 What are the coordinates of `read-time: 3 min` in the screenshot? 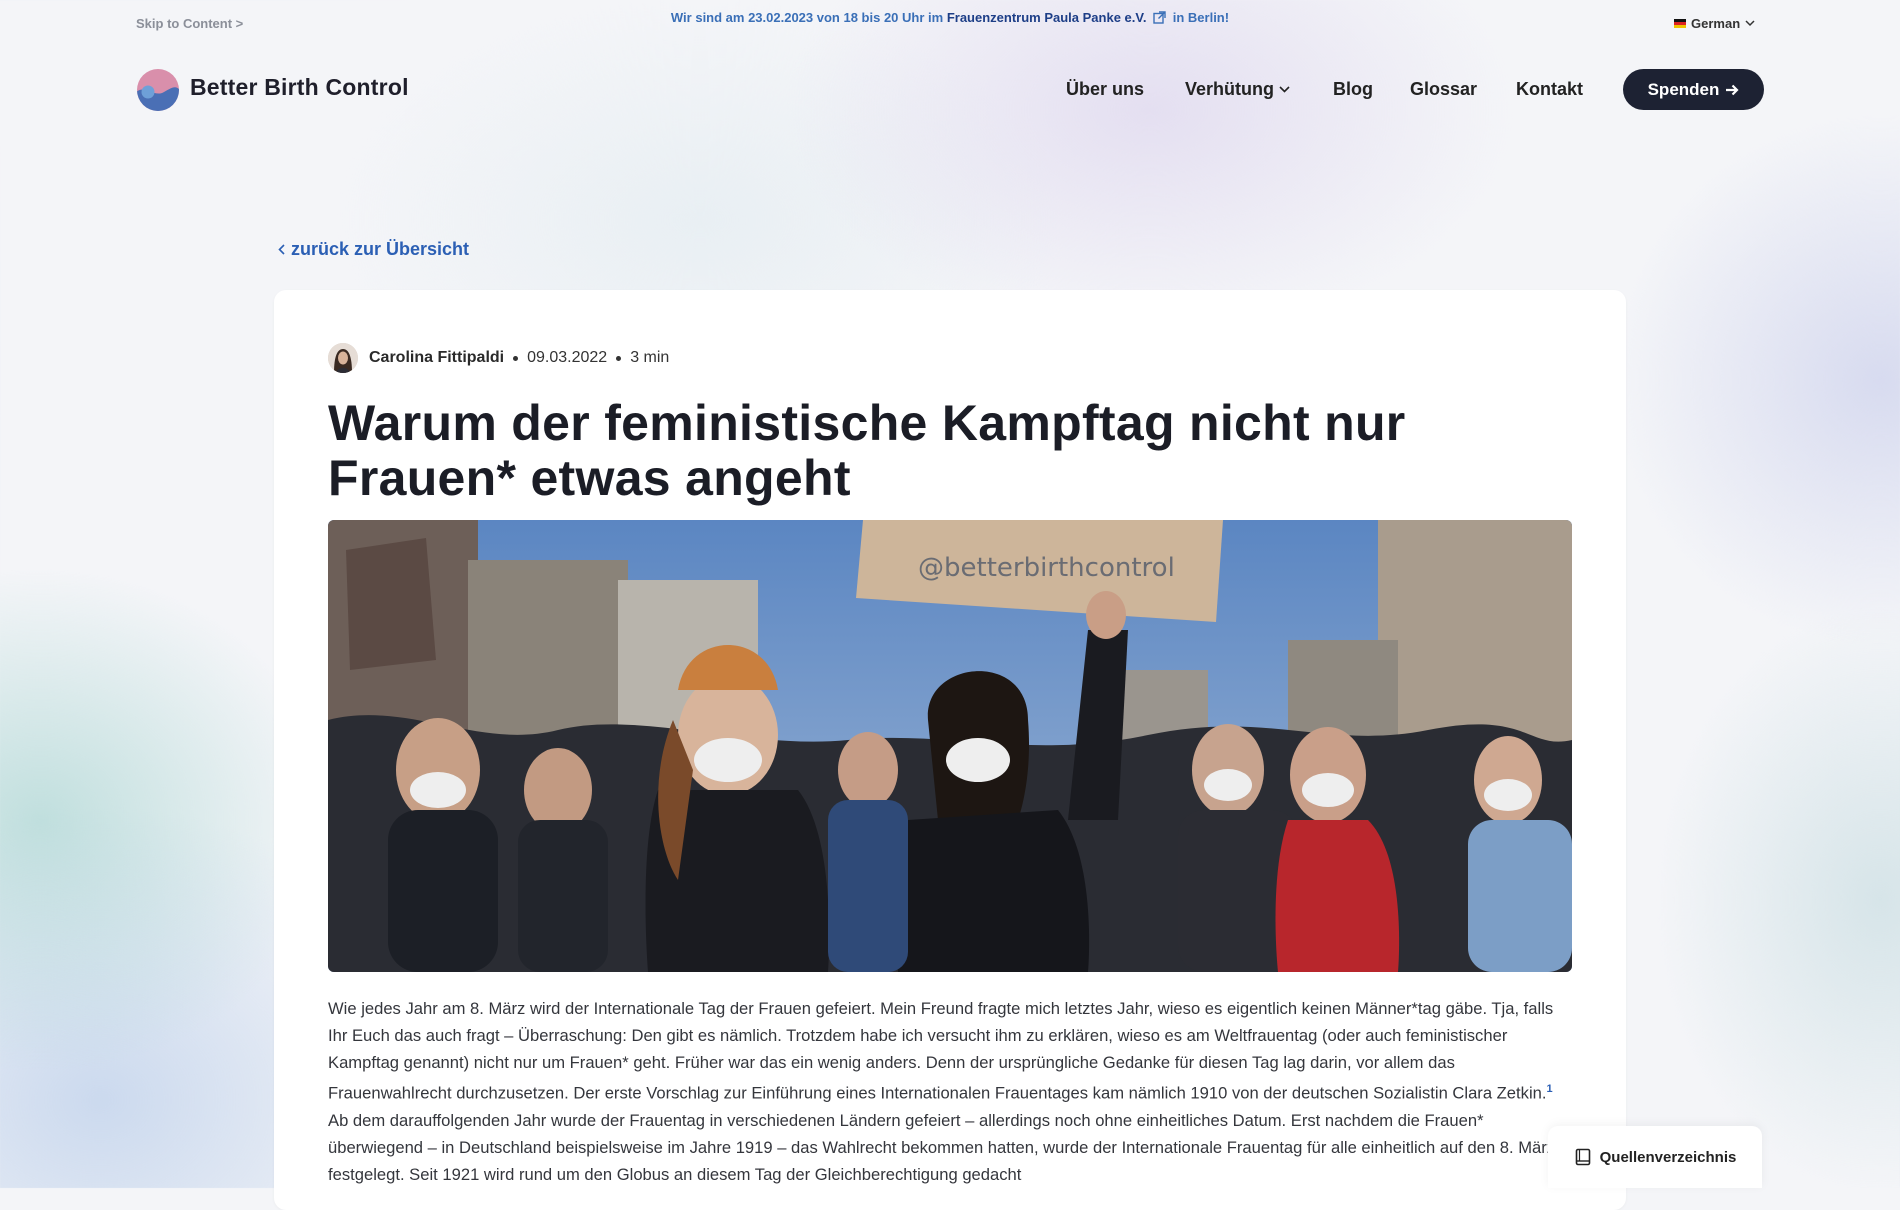 It's located at (650, 357).